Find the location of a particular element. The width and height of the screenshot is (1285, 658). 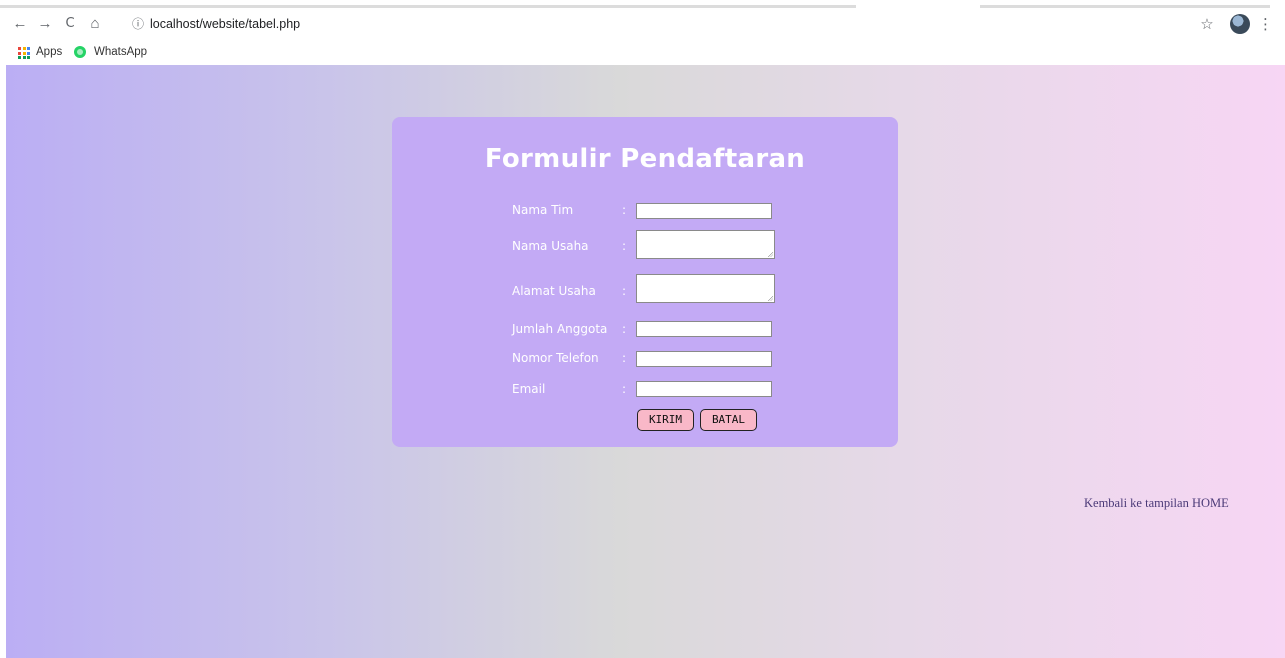

home-link: Kembali ke tampilan HOME is located at coordinates (1156, 503).